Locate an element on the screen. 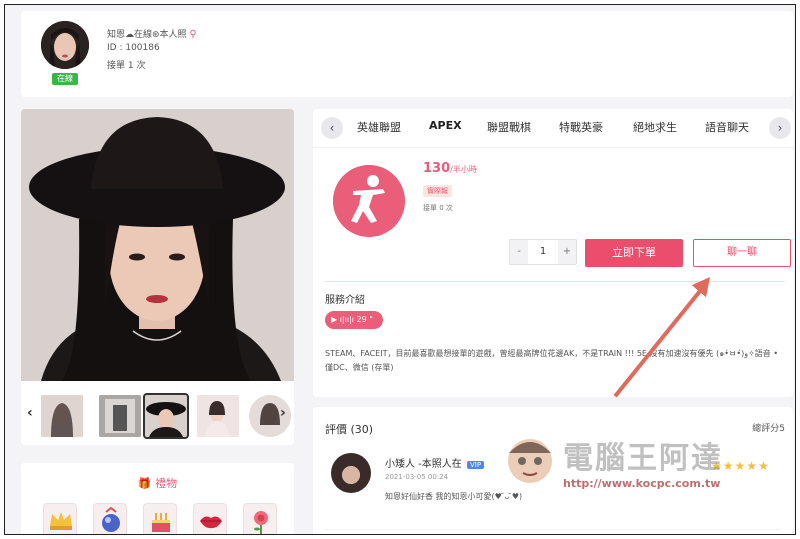 This screenshot has width=800, height=539. reviews-title: 評價 (30) is located at coordinates (349, 429).